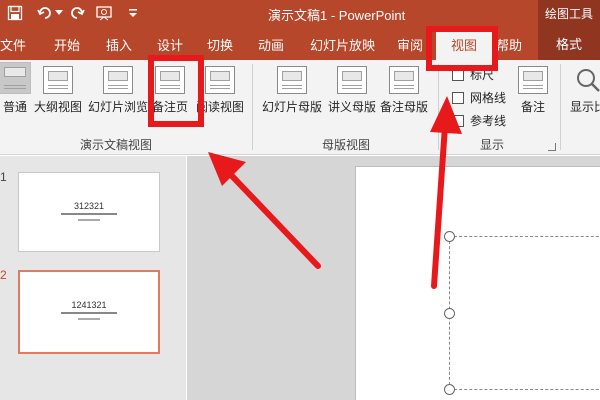 The width and height of the screenshot is (600, 400). What do you see at coordinates (14, 107) in the screenshot?
I see `normal-view-label: 普通` at bounding box center [14, 107].